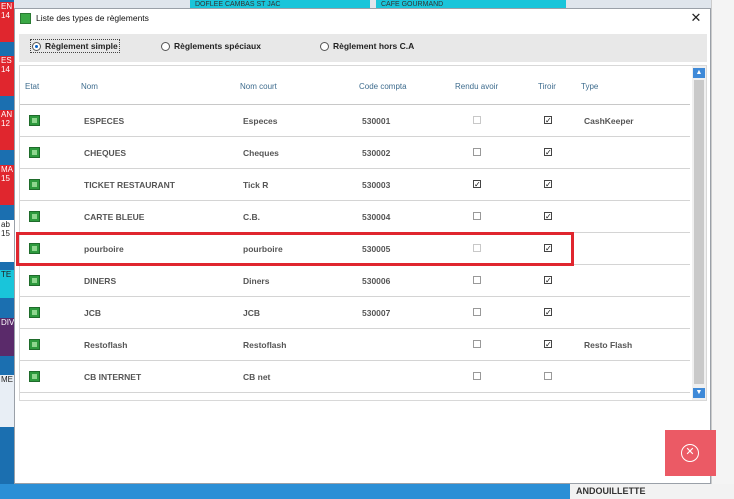  What do you see at coordinates (376, 153) in the screenshot?
I see `cell-code-compta: 530002` at bounding box center [376, 153].